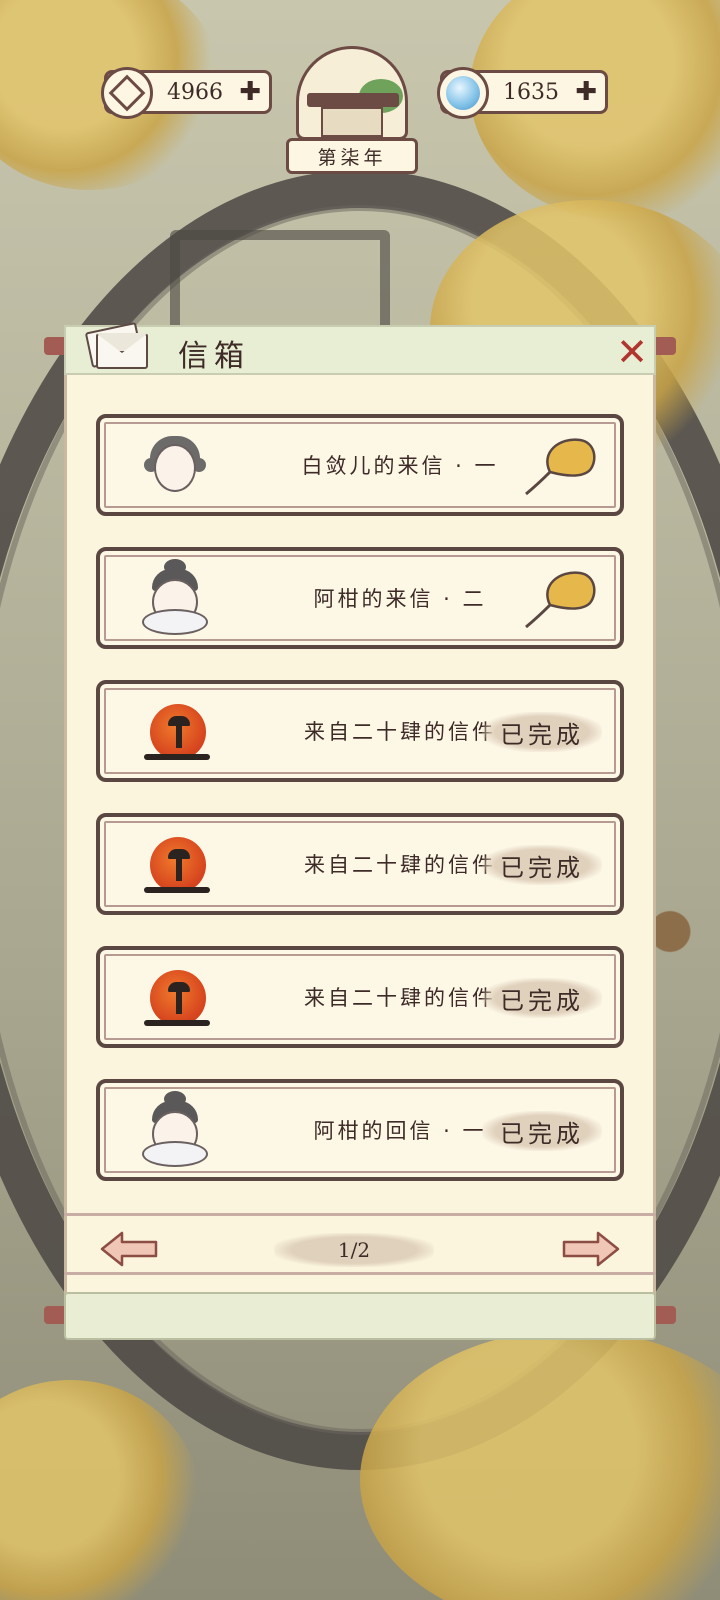 Image resolution: width=720 pixels, height=1600 pixels. What do you see at coordinates (400, 599) in the screenshot?
I see `letter-title: 阿柑的来信 · 二` at bounding box center [400, 599].